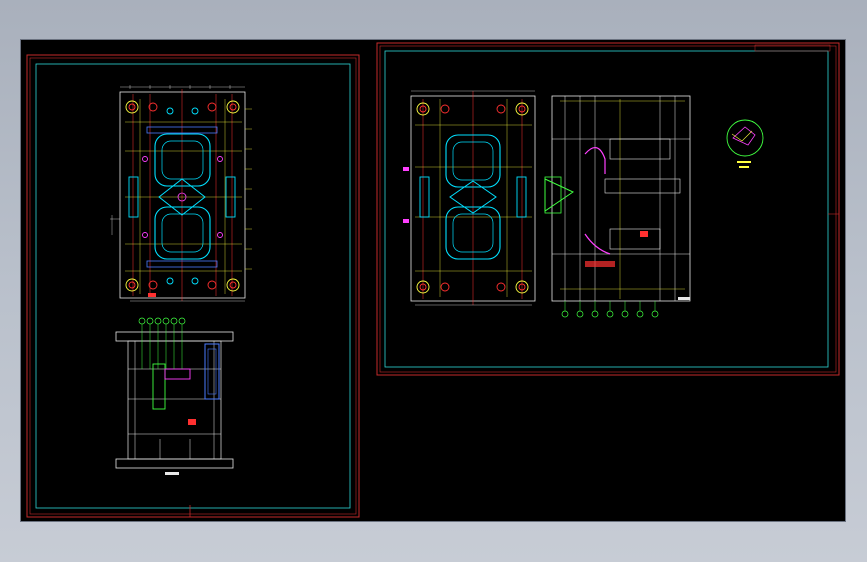 This screenshot has width=867, height=562. What do you see at coordinates (745, 143) in the screenshot?
I see `detail-circle` at bounding box center [745, 143].